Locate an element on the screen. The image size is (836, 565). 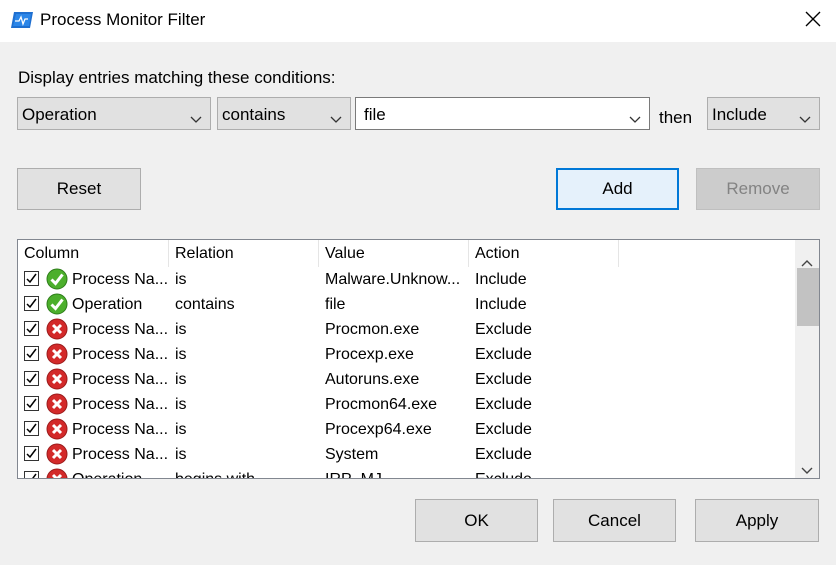
apply-button: Apply is located at coordinates (757, 520).